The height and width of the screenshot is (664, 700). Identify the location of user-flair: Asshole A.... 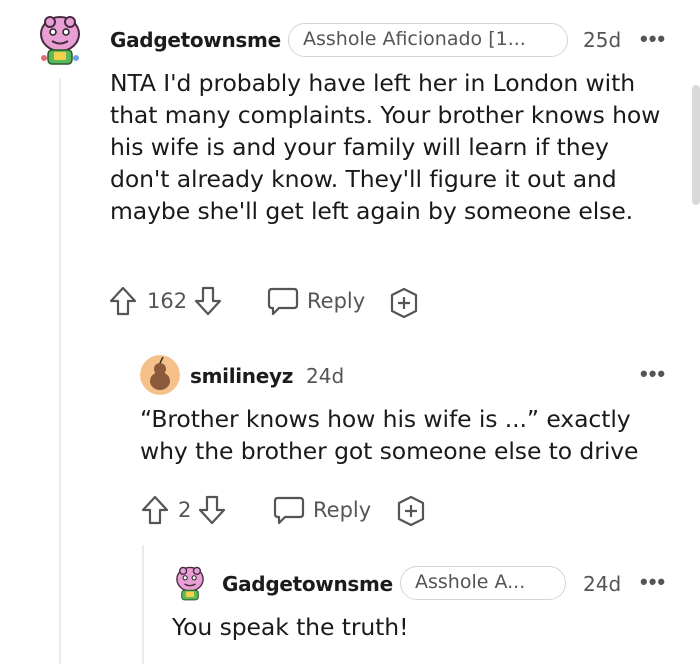
(483, 583).